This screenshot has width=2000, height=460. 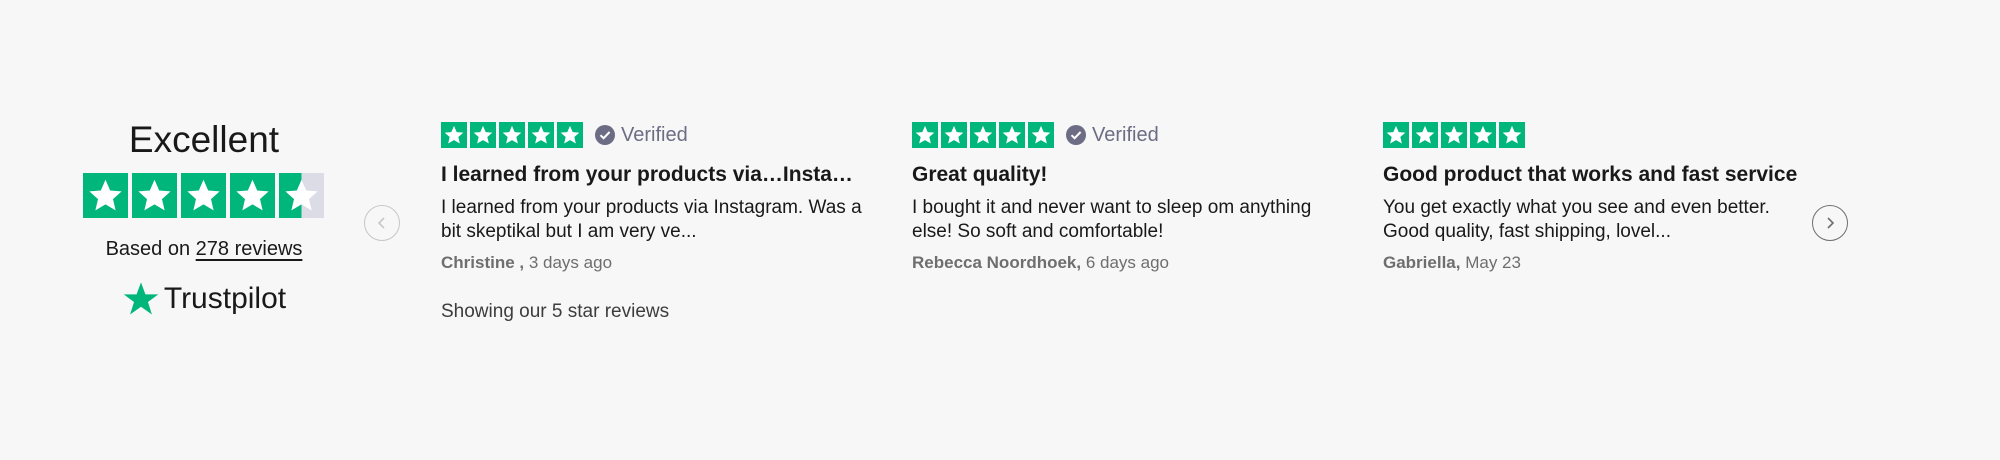 I want to click on review-author: Rebecca Noordhoek, 6 days ago, so click(x=1127, y=263).